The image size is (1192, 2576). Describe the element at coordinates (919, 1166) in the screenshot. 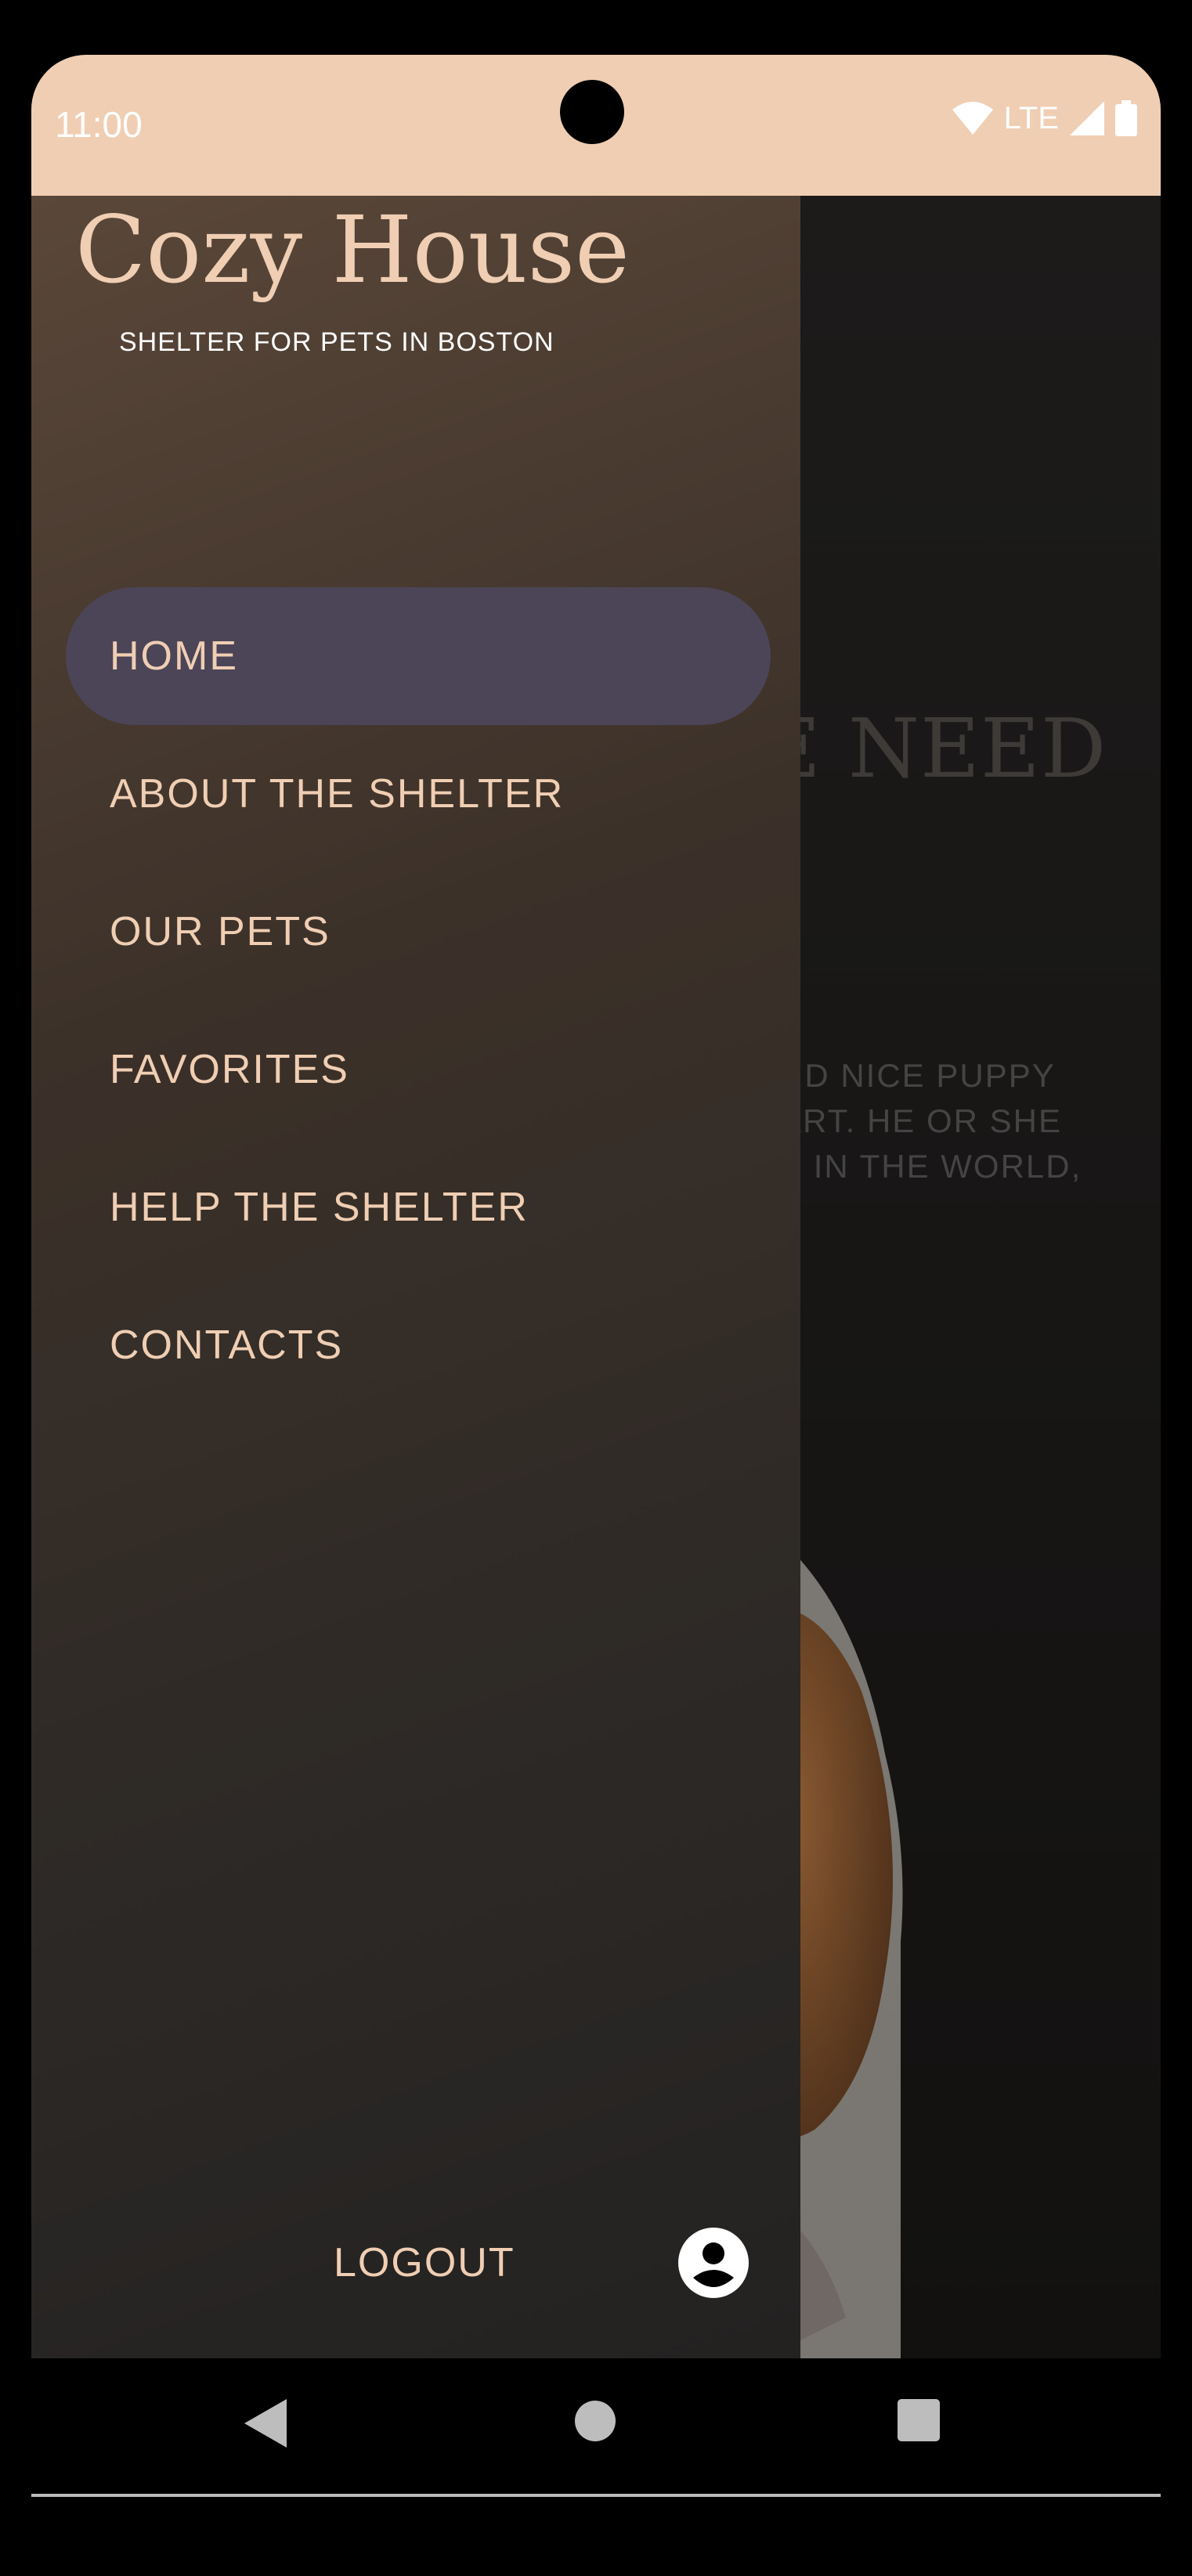

I see `hero-line: SE IN THE WORLD,` at that location.